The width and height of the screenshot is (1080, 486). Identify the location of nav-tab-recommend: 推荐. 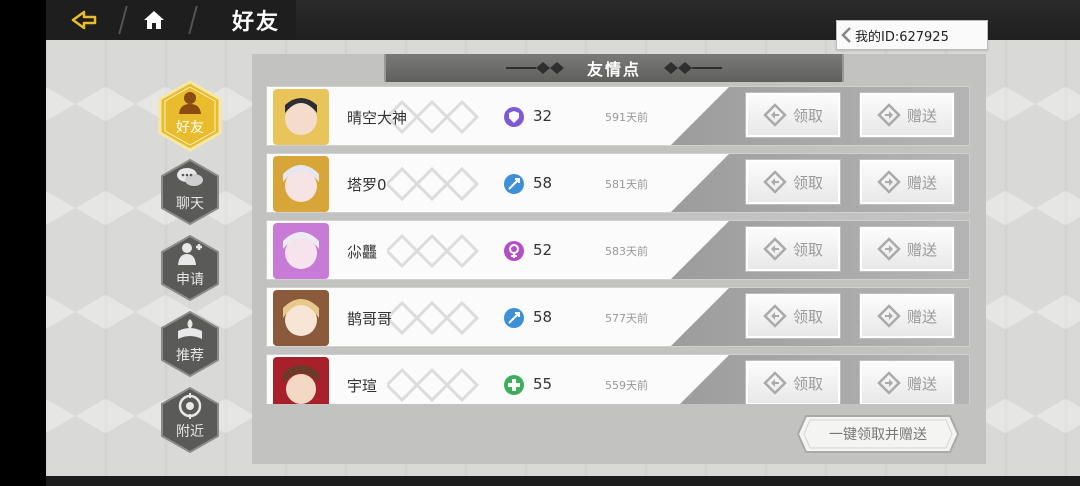
(190, 344).